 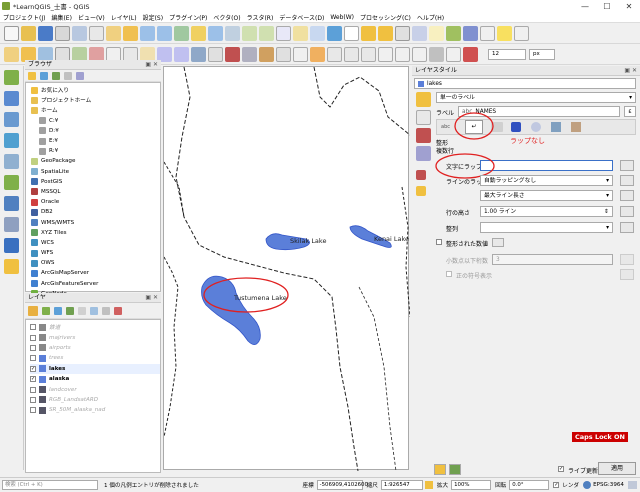 What do you see at coordinates (11, 224) in the screenshot?
I see `add-mssql-icon` at bounding box center [11, 224].